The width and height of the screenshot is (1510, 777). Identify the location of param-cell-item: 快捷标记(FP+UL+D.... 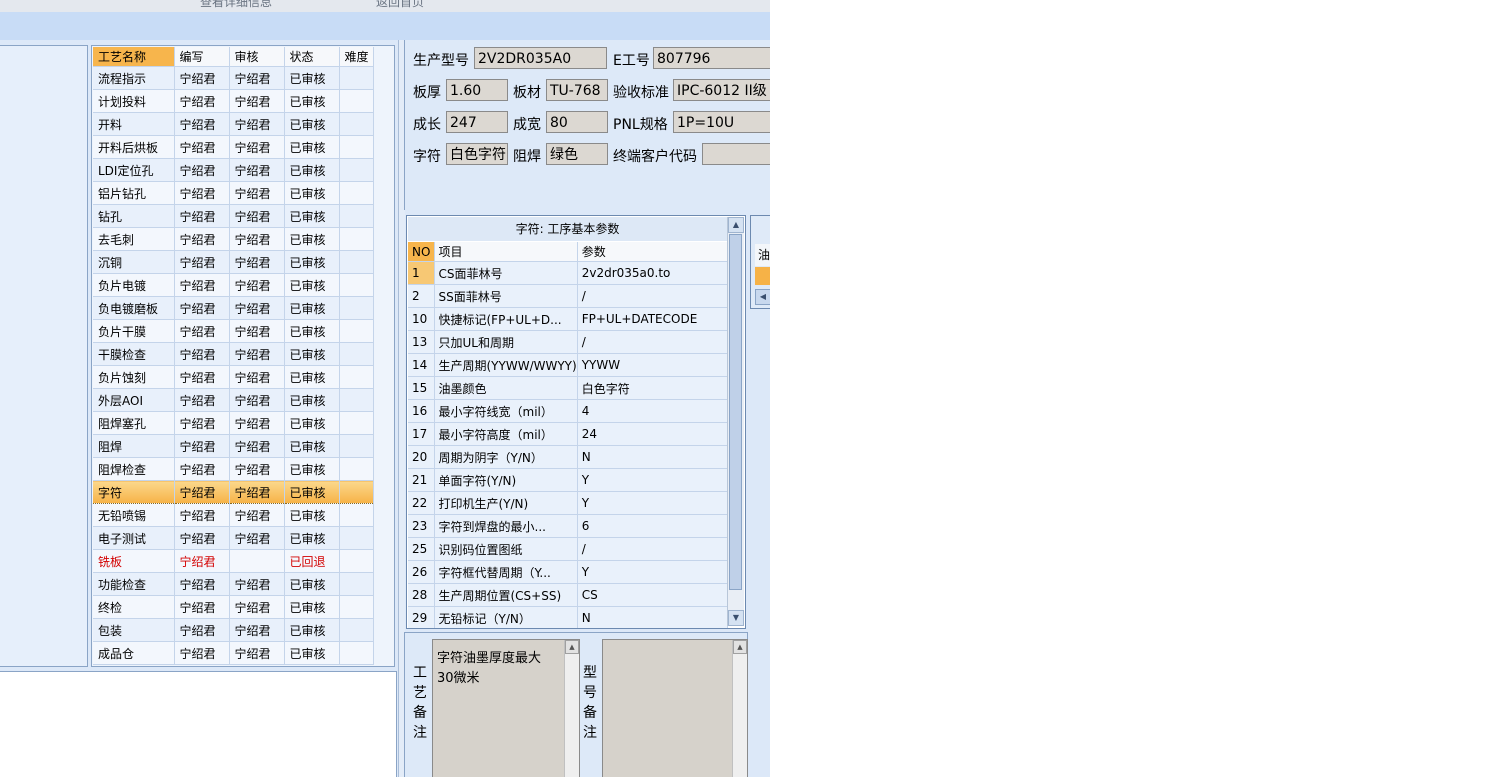
(506, 319).